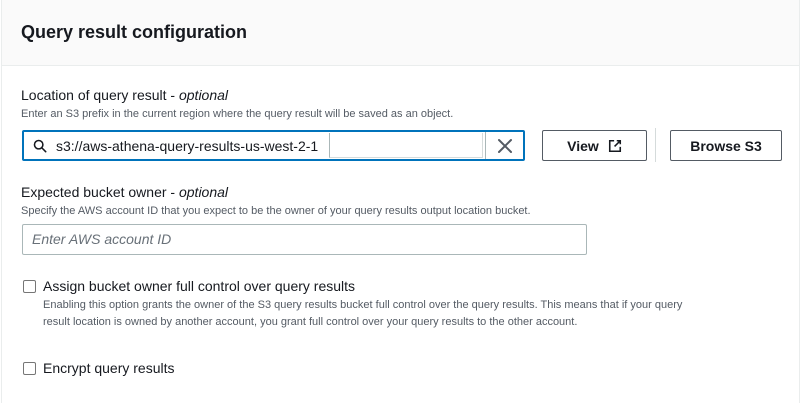  Describe the element at coordinates (100, 95) in the screenshot. I see `location-label-text: Location of query result -` at that location.